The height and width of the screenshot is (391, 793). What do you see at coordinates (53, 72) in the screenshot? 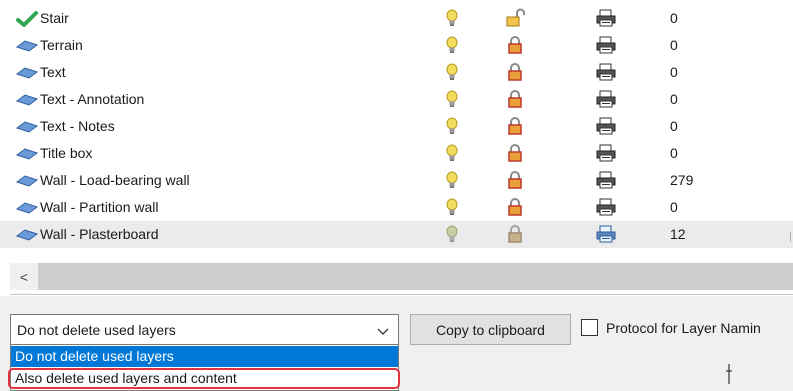
I see `layer-name: Text` at bounding box center [53, 72].